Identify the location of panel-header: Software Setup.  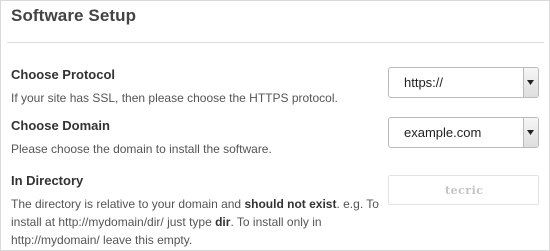
(275, 19).